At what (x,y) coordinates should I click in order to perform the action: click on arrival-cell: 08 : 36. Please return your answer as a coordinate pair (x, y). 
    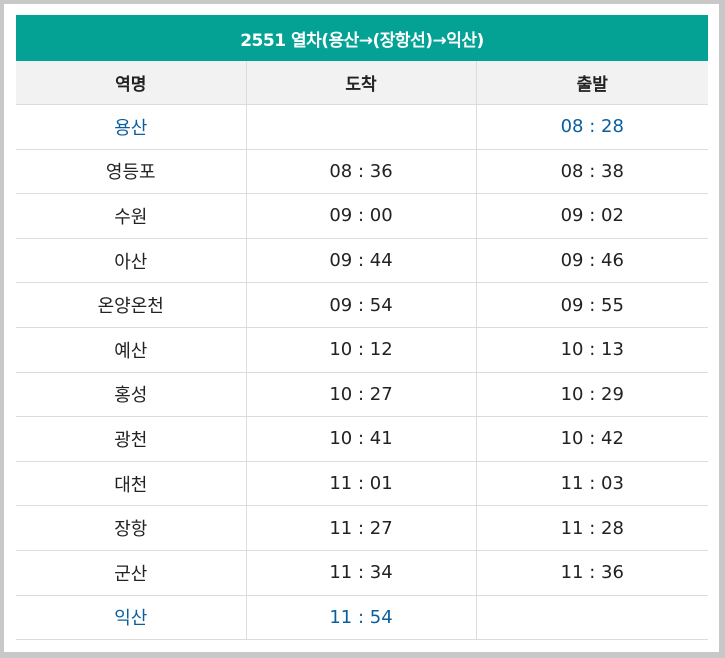
    Looking at the image, I should click on (361, 172).